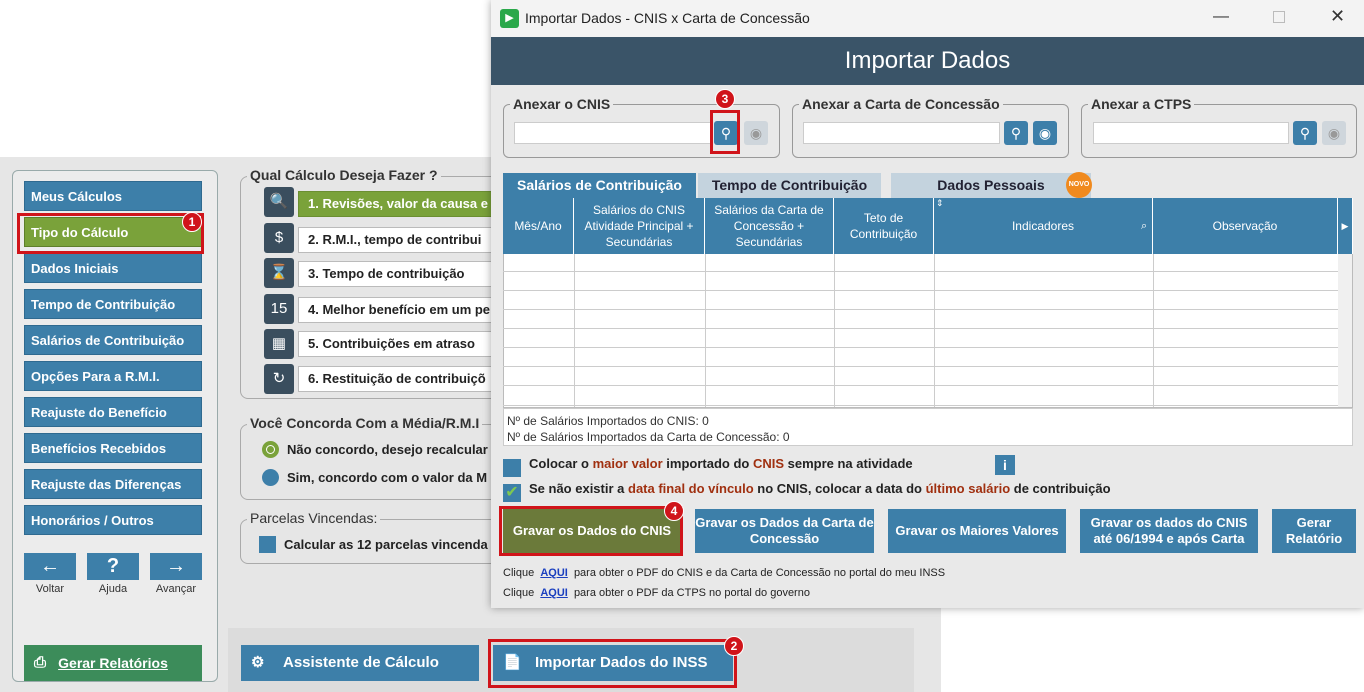 The width and height of the screenshot is (1364, 692). Describe the element at coordinates (1141, 104) in the screenshot. I see `attach-ctps-label: Anexar a CTPS` at that location.